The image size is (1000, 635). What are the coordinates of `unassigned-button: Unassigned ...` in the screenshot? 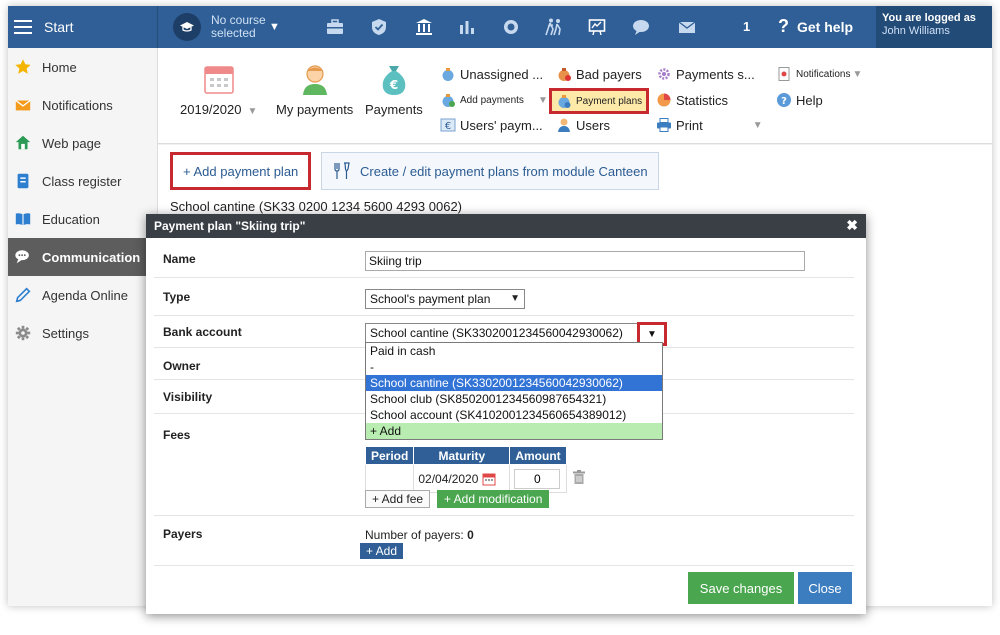 It's located at (491, 74).